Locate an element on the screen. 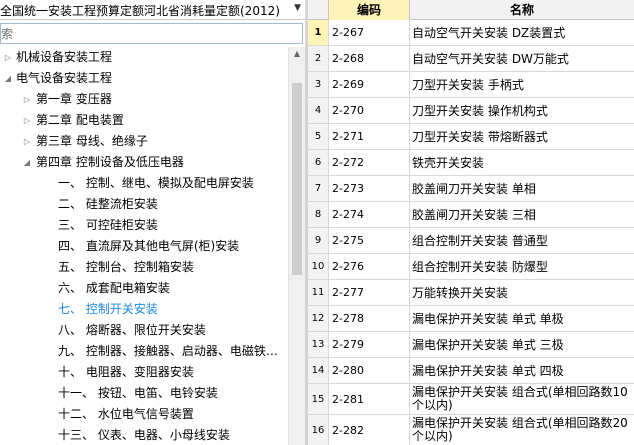 This screenshot has width=634, height=445. tree-node: 五、 控制台、控制箱安装 is located at coordinates (144, 267).